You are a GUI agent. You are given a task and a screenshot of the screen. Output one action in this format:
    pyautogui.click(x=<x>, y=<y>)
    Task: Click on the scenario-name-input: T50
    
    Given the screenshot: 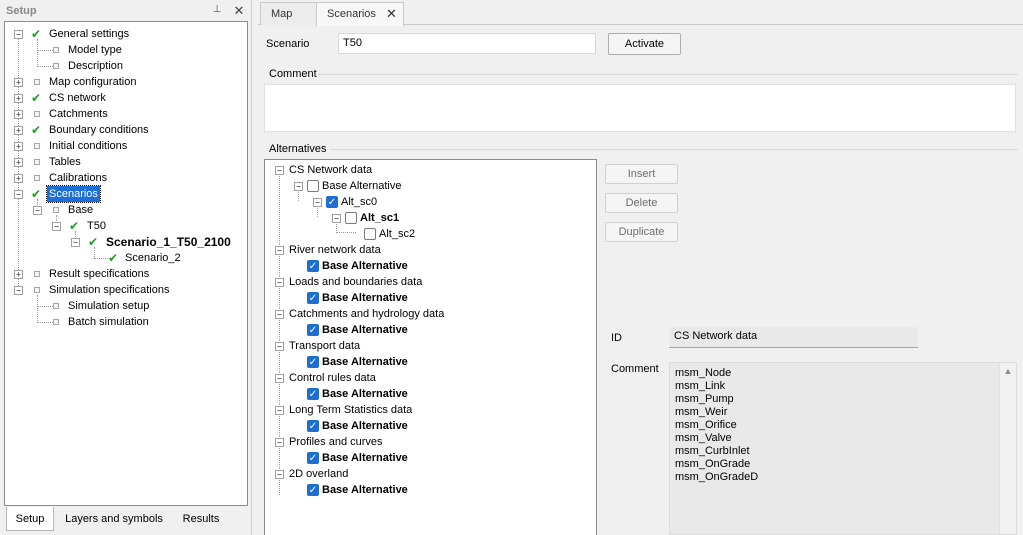 What is the action you would take?
    pyautogui.click(x=467, y=43)
    